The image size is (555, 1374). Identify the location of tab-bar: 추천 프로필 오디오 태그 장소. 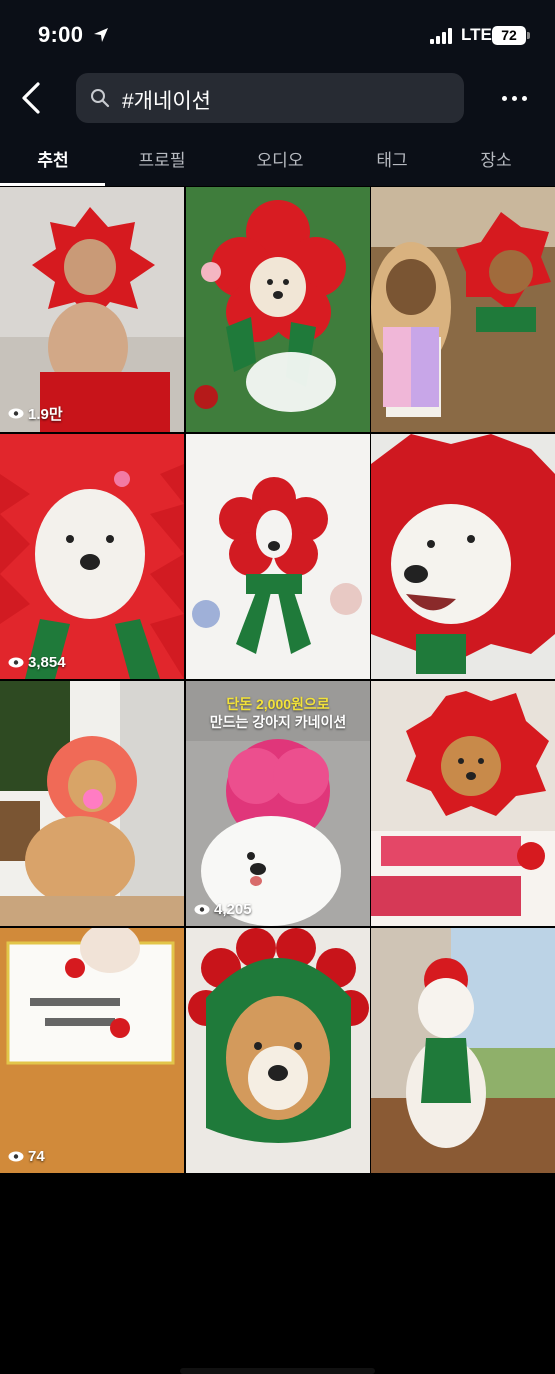
(277, 158).